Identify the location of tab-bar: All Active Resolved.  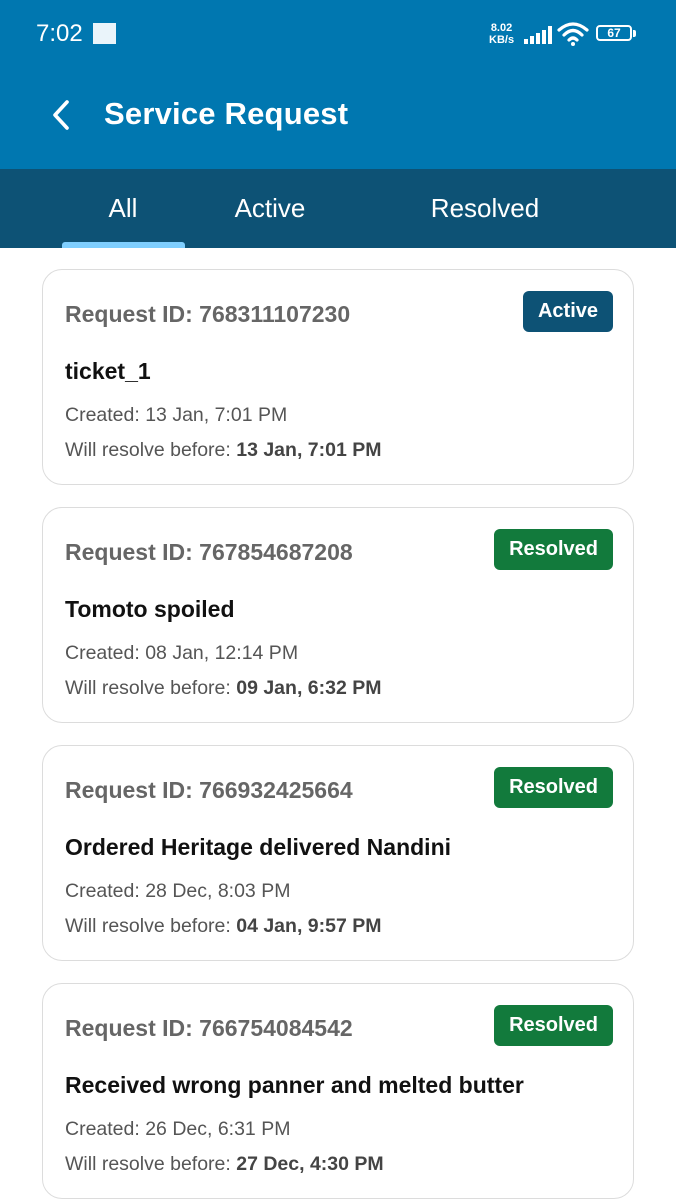
(338, 208).